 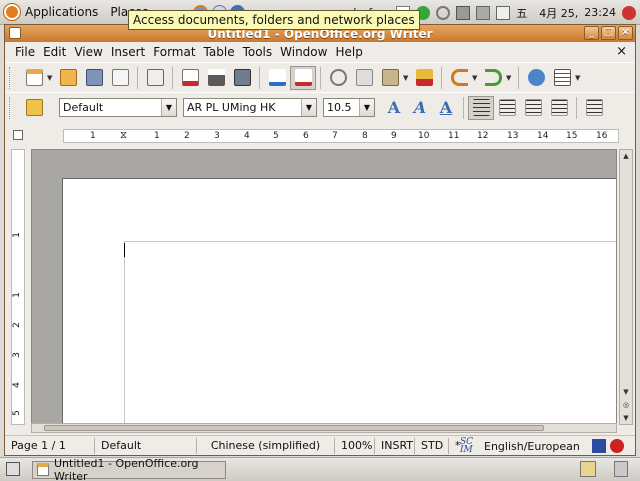 I want to click on print-preview-button, so click(x=242, y=78).